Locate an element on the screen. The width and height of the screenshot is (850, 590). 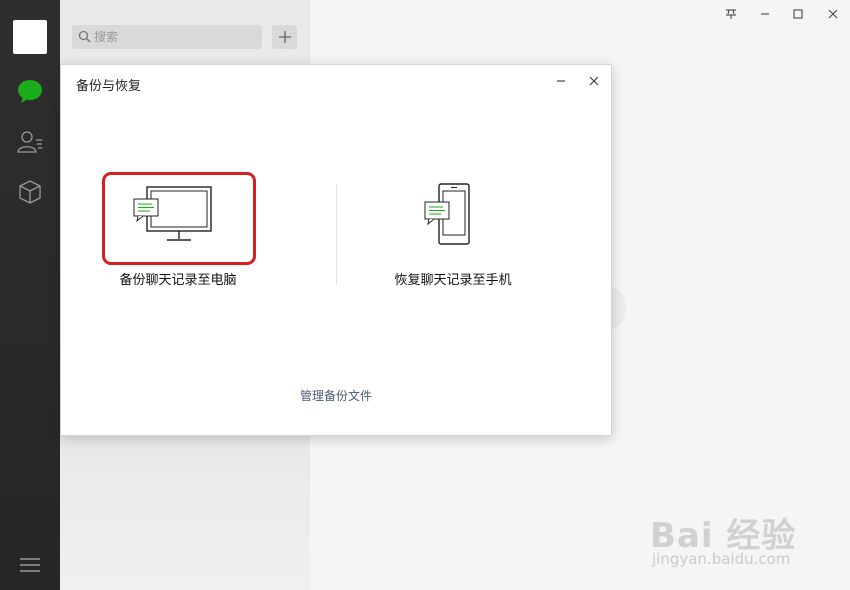
computer-chat-icon is located at coordinates (172, 213).